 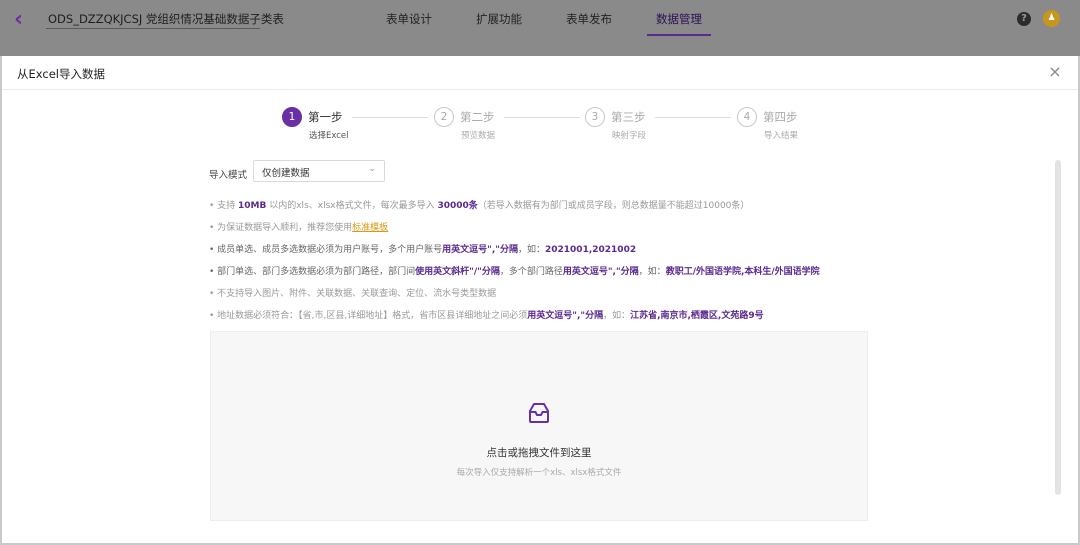 What do you see at coordinates (457, 206) in the screenshot?
I see `tip-highlight: 30000条` at bounding box center [457, 206].